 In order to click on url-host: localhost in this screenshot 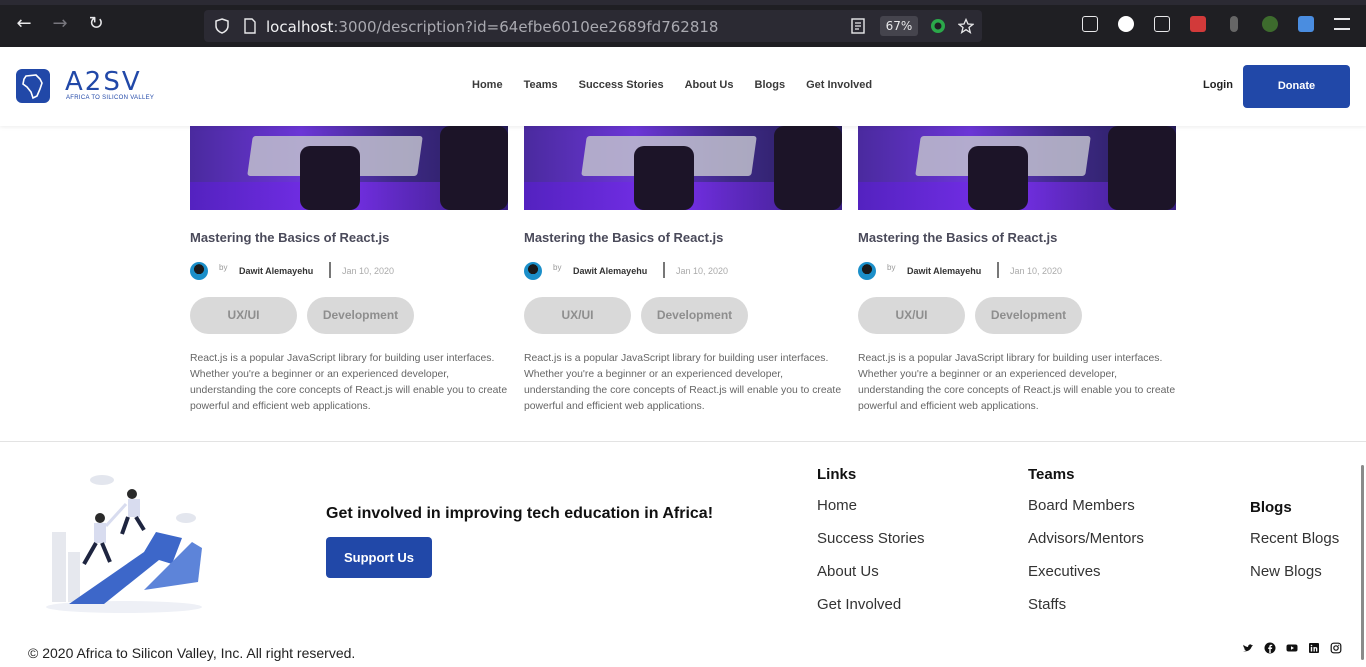, I will do `click(300, 27)`.